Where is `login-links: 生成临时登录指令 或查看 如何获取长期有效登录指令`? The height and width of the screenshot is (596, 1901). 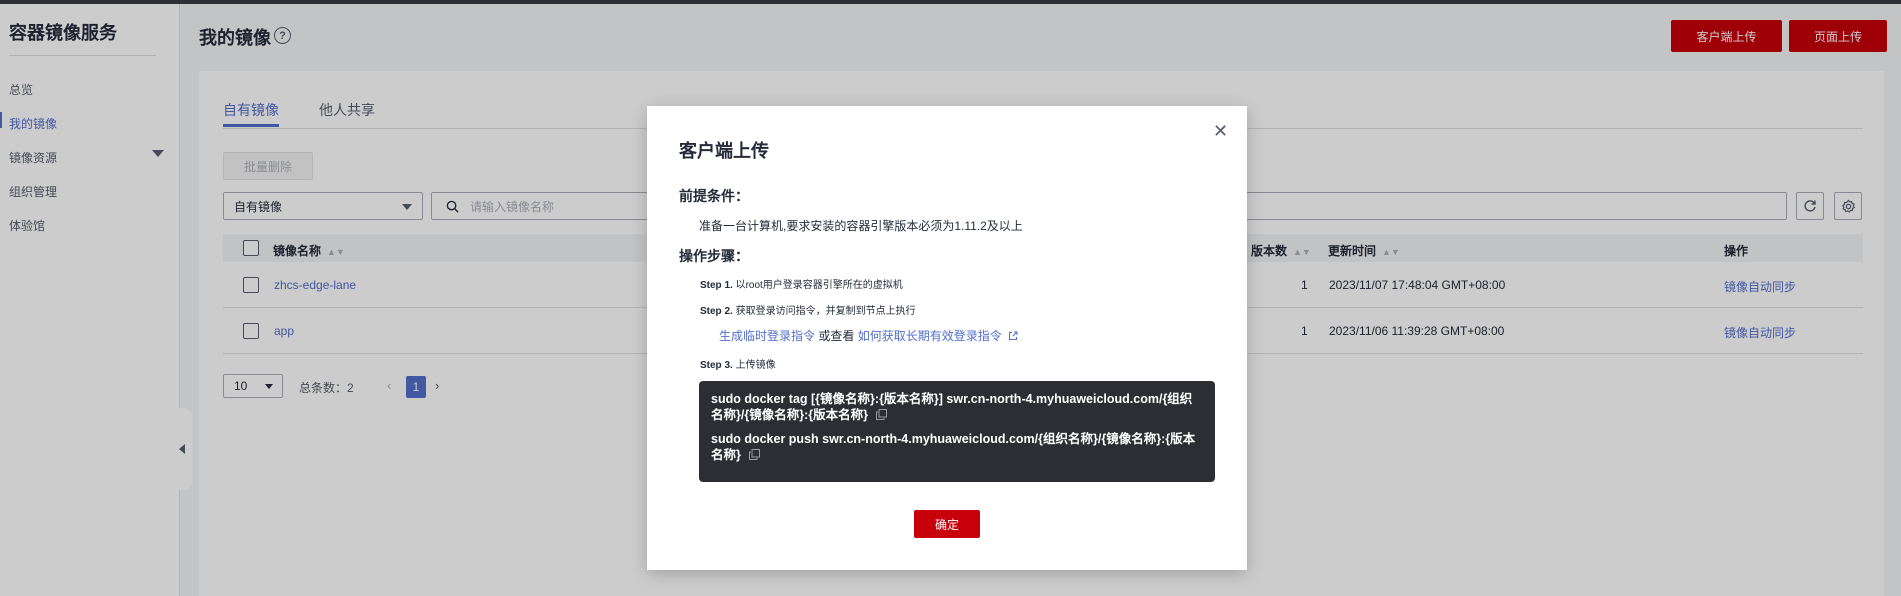 login-links: 生成临时登录指令 或查看 如何获取长期有效登录指令 is located at coordinates (868, 335).